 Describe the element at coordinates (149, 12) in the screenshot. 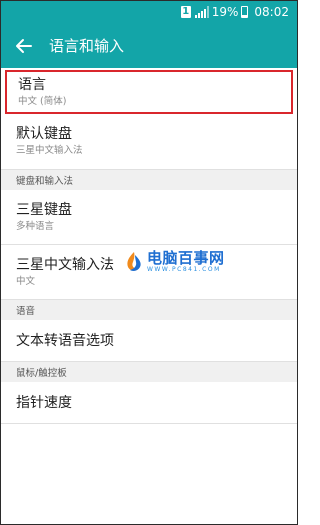

I see `status-bar: 1 19% 08:02` at that location.